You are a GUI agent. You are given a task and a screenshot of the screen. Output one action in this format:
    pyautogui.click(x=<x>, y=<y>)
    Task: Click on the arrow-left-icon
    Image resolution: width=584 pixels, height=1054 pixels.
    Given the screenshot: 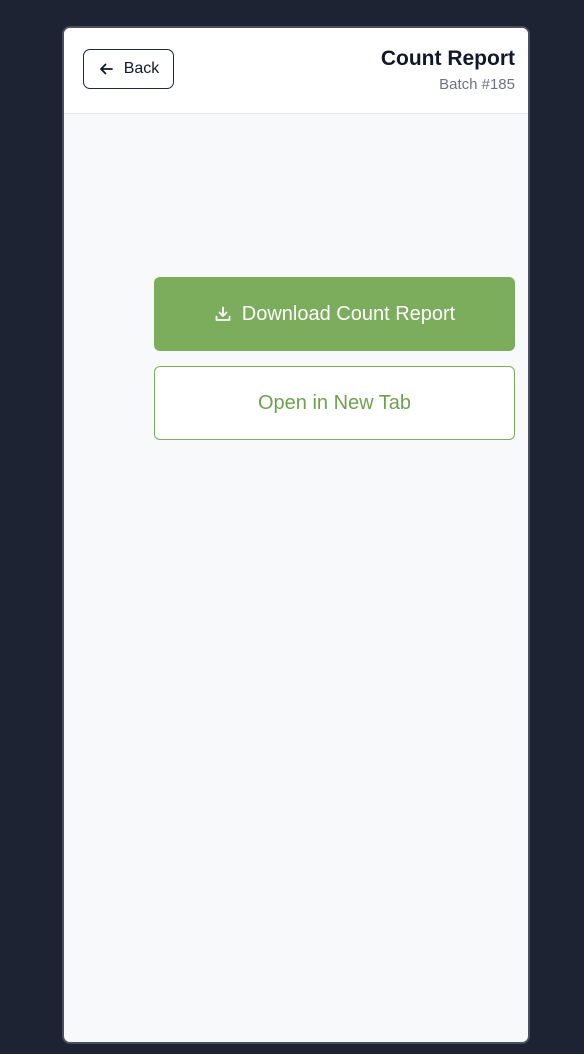 What is the action you would take?
    pyautogui.click(x=106, y=69)
    